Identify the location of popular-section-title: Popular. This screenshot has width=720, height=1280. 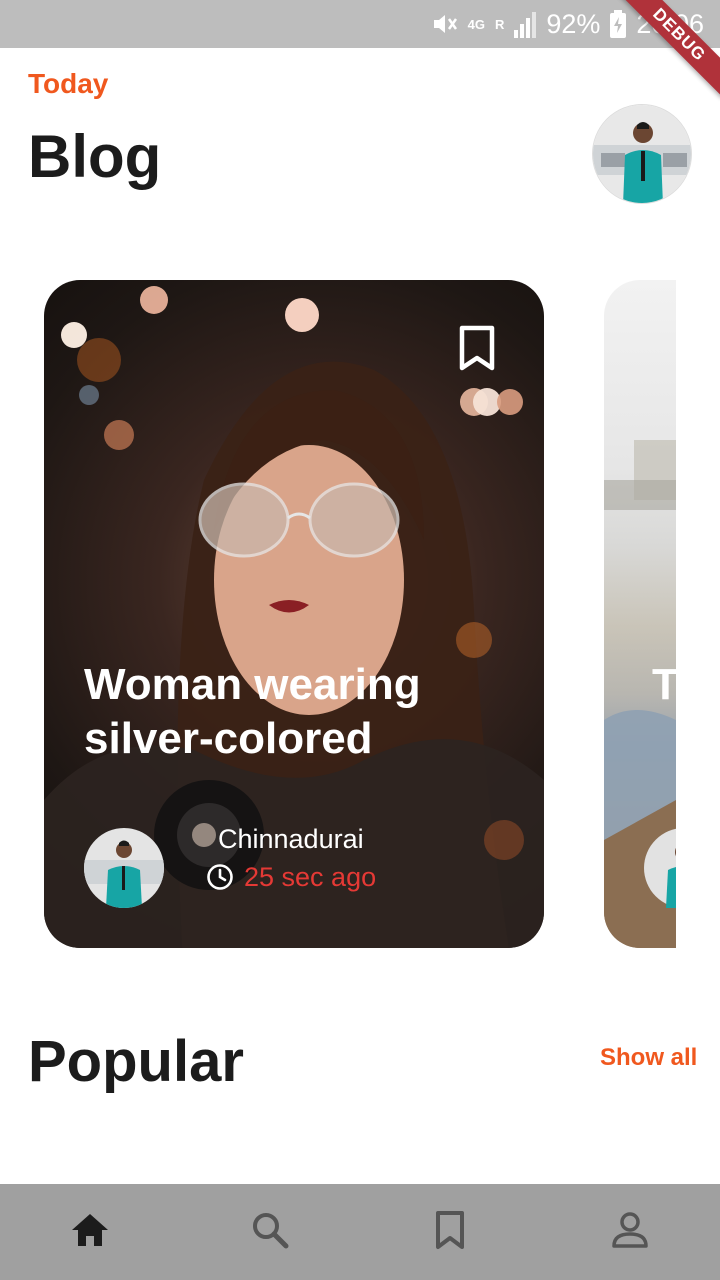
(136, 1061).